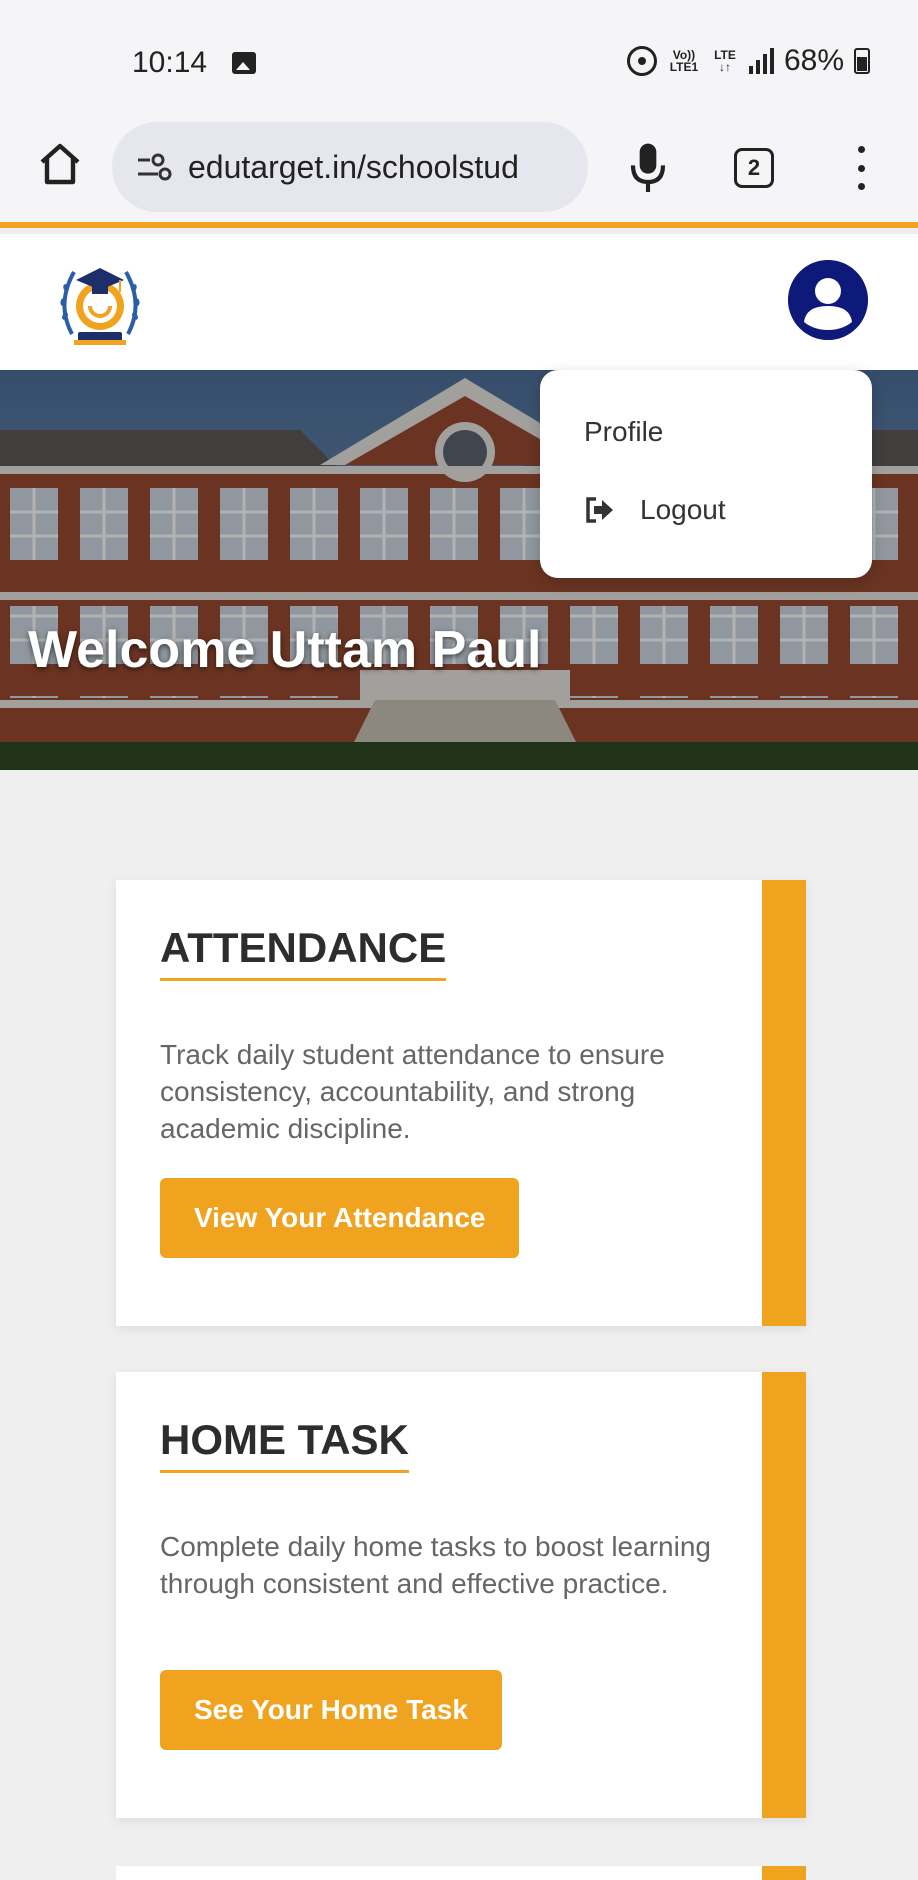  What do you see at coordinates (813, 60) in the screenshot?
I see `battery-percent: 68%` at bounding box center [813, 60].